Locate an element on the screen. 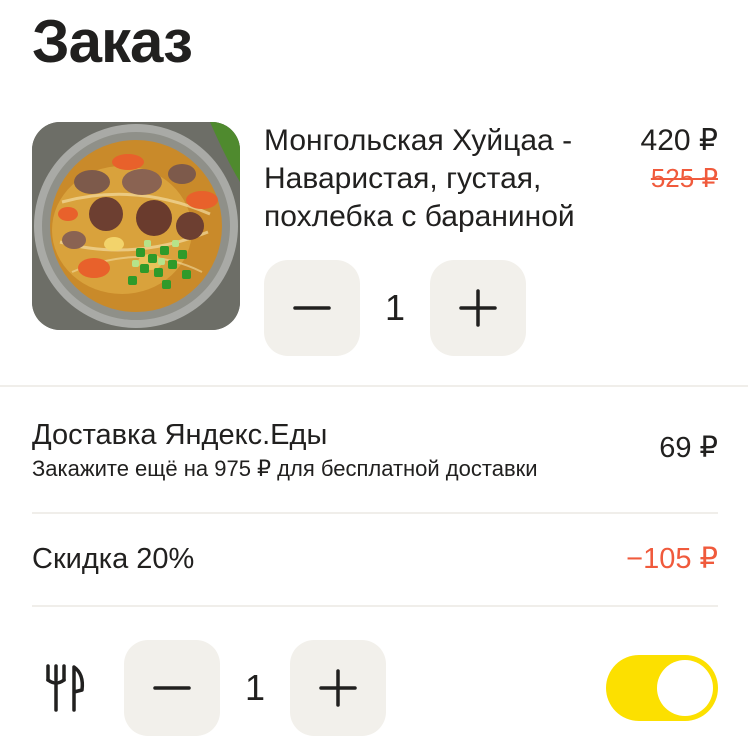  item-increase-button is located at coordinates (478, 308).